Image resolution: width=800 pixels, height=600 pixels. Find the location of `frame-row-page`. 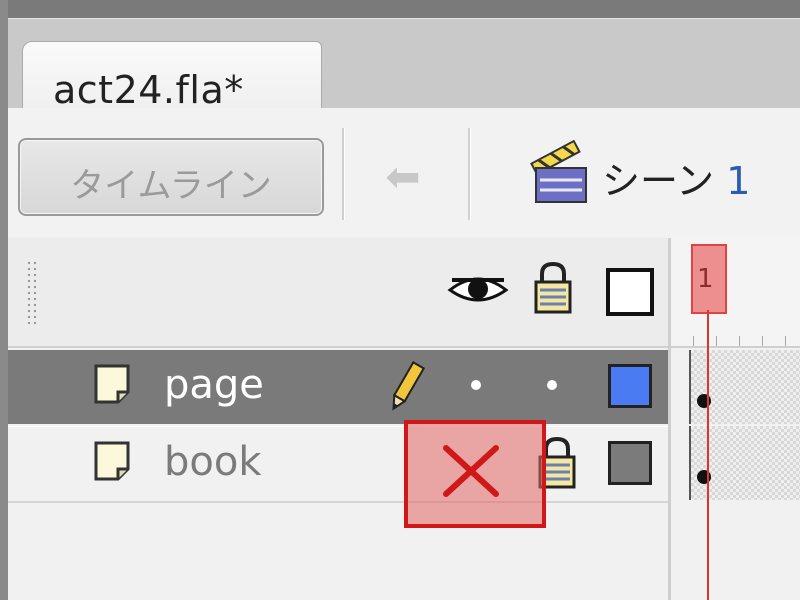

frame-row-page is located at coordinates (744, 387).